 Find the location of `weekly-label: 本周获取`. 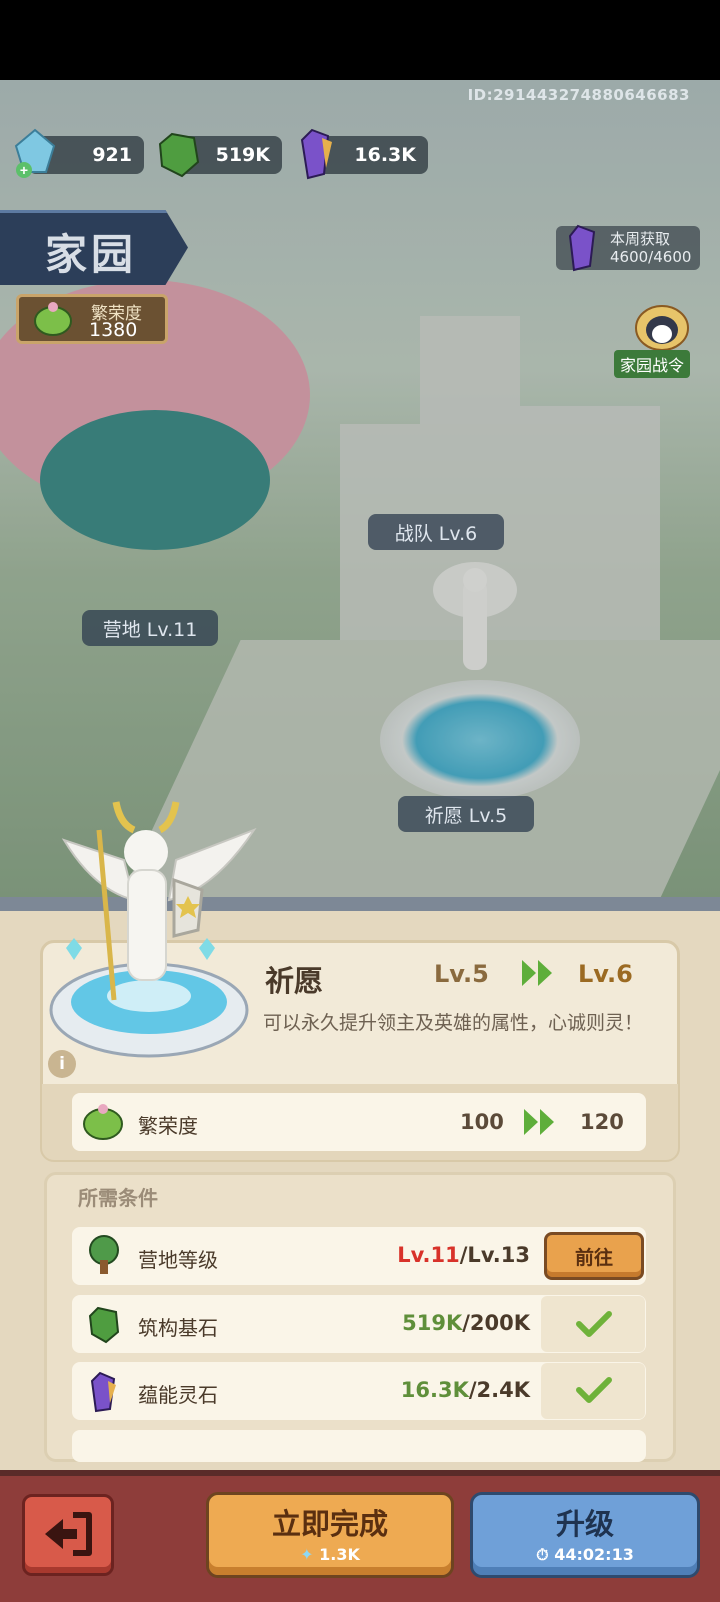

weekly-label: 本周获取 is located at coordinates (640, 239).